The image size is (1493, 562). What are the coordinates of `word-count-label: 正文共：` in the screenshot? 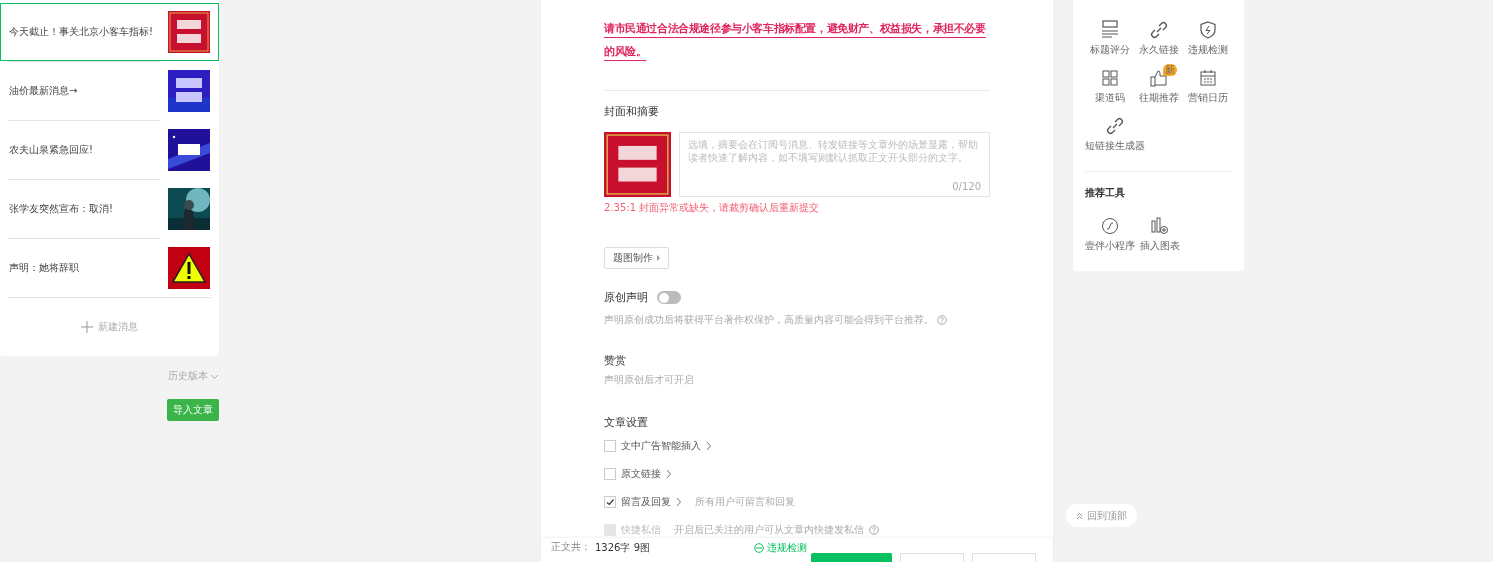 It's located at (571, 547).